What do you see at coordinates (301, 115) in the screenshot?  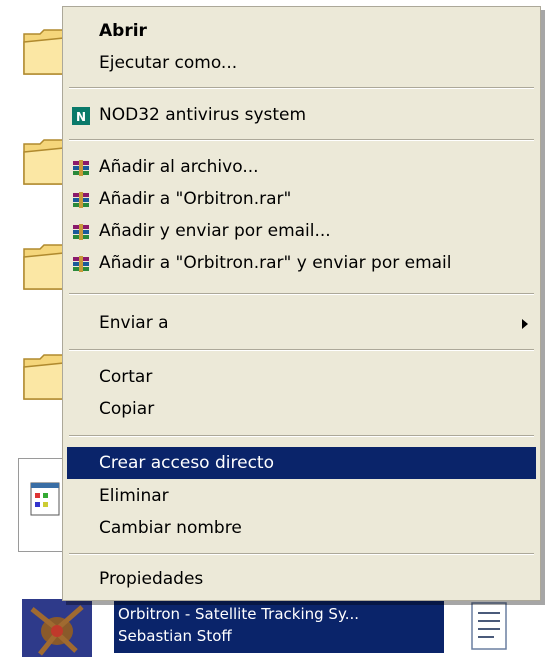 I see `menu-item-nod32: N NOD32 antivirus system` at bounding box center [301, 115].